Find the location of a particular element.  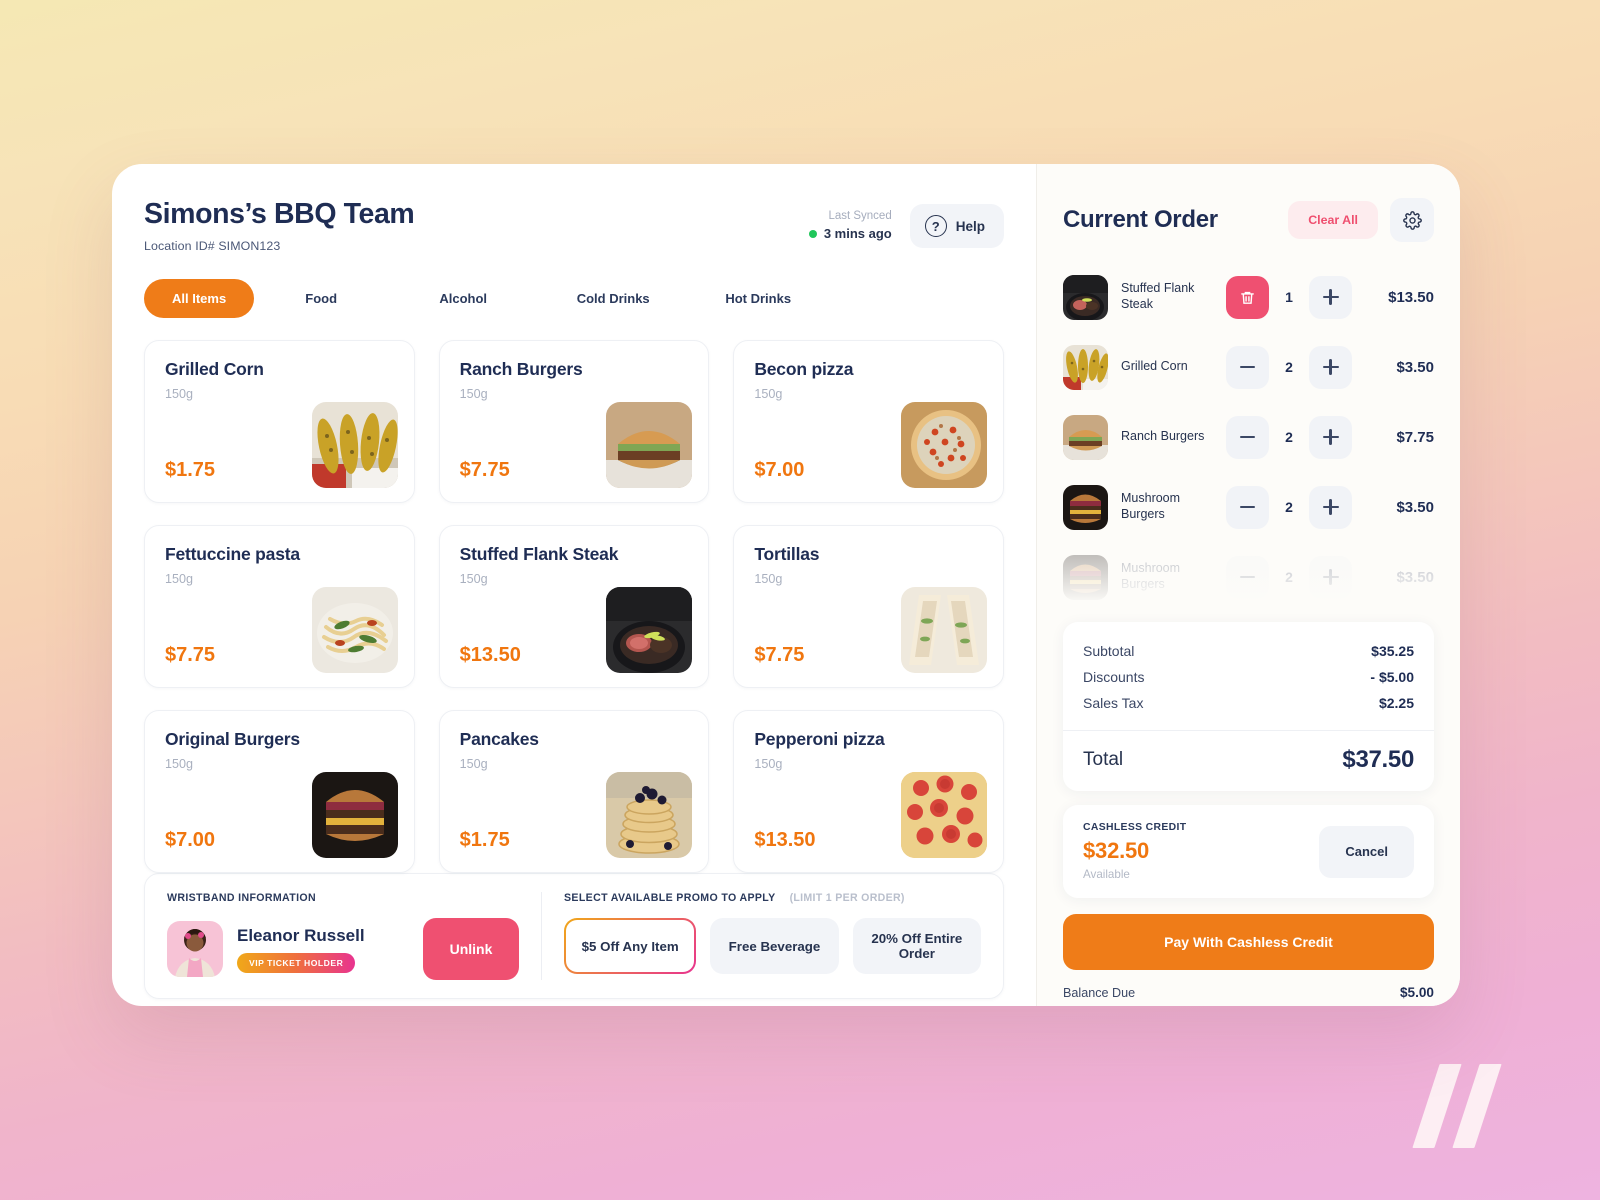

credit-available-label: Available is located at coordinates (1106, 874).